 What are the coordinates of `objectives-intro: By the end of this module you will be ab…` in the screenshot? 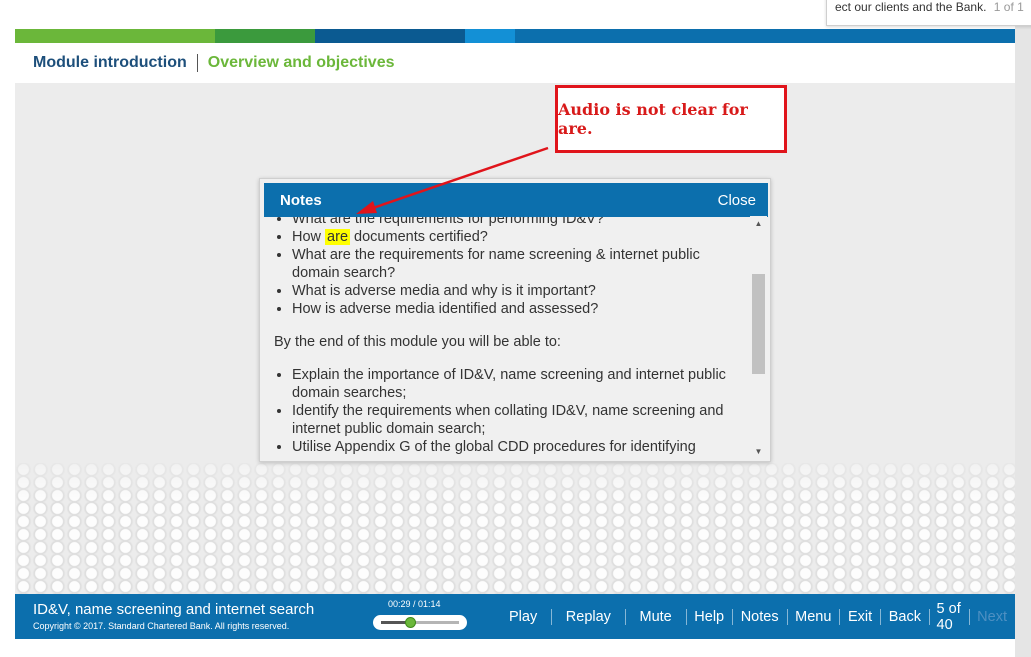 It's located at (417, 342).